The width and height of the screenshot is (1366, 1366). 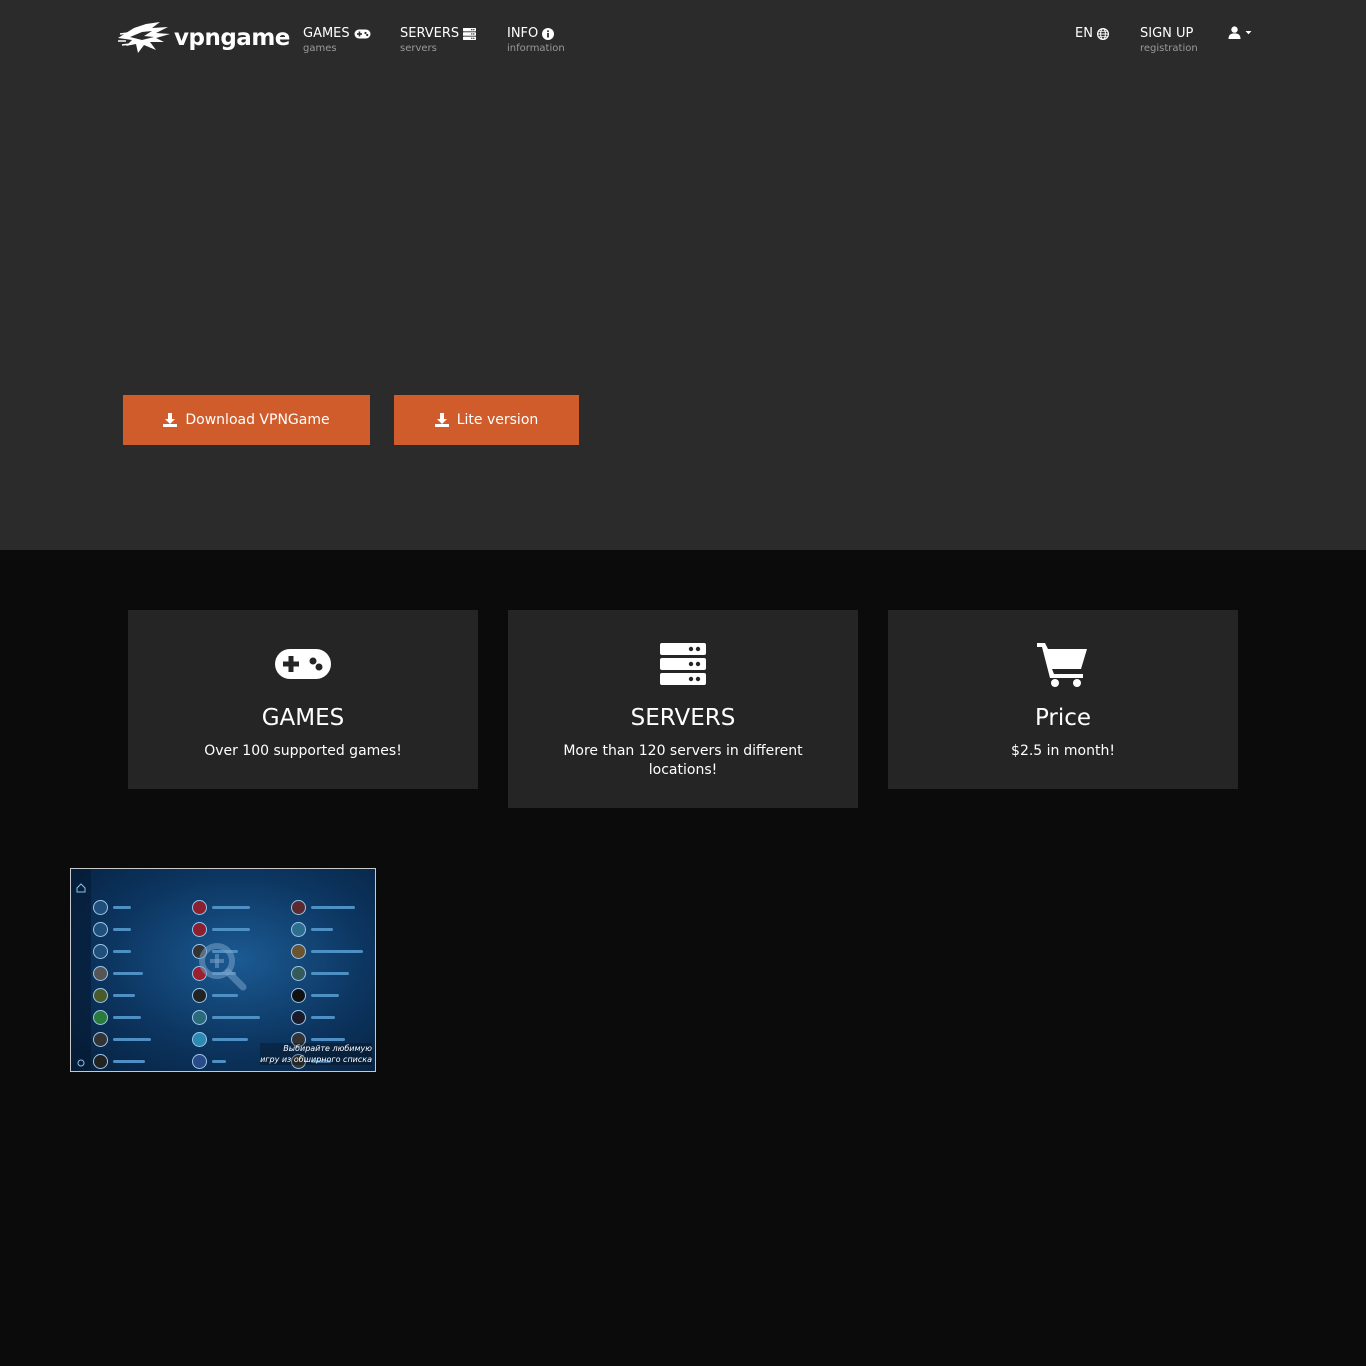 I want to click on screenshot-caption-line1: Выбирайте любимую, so click(x=327, y=1048).